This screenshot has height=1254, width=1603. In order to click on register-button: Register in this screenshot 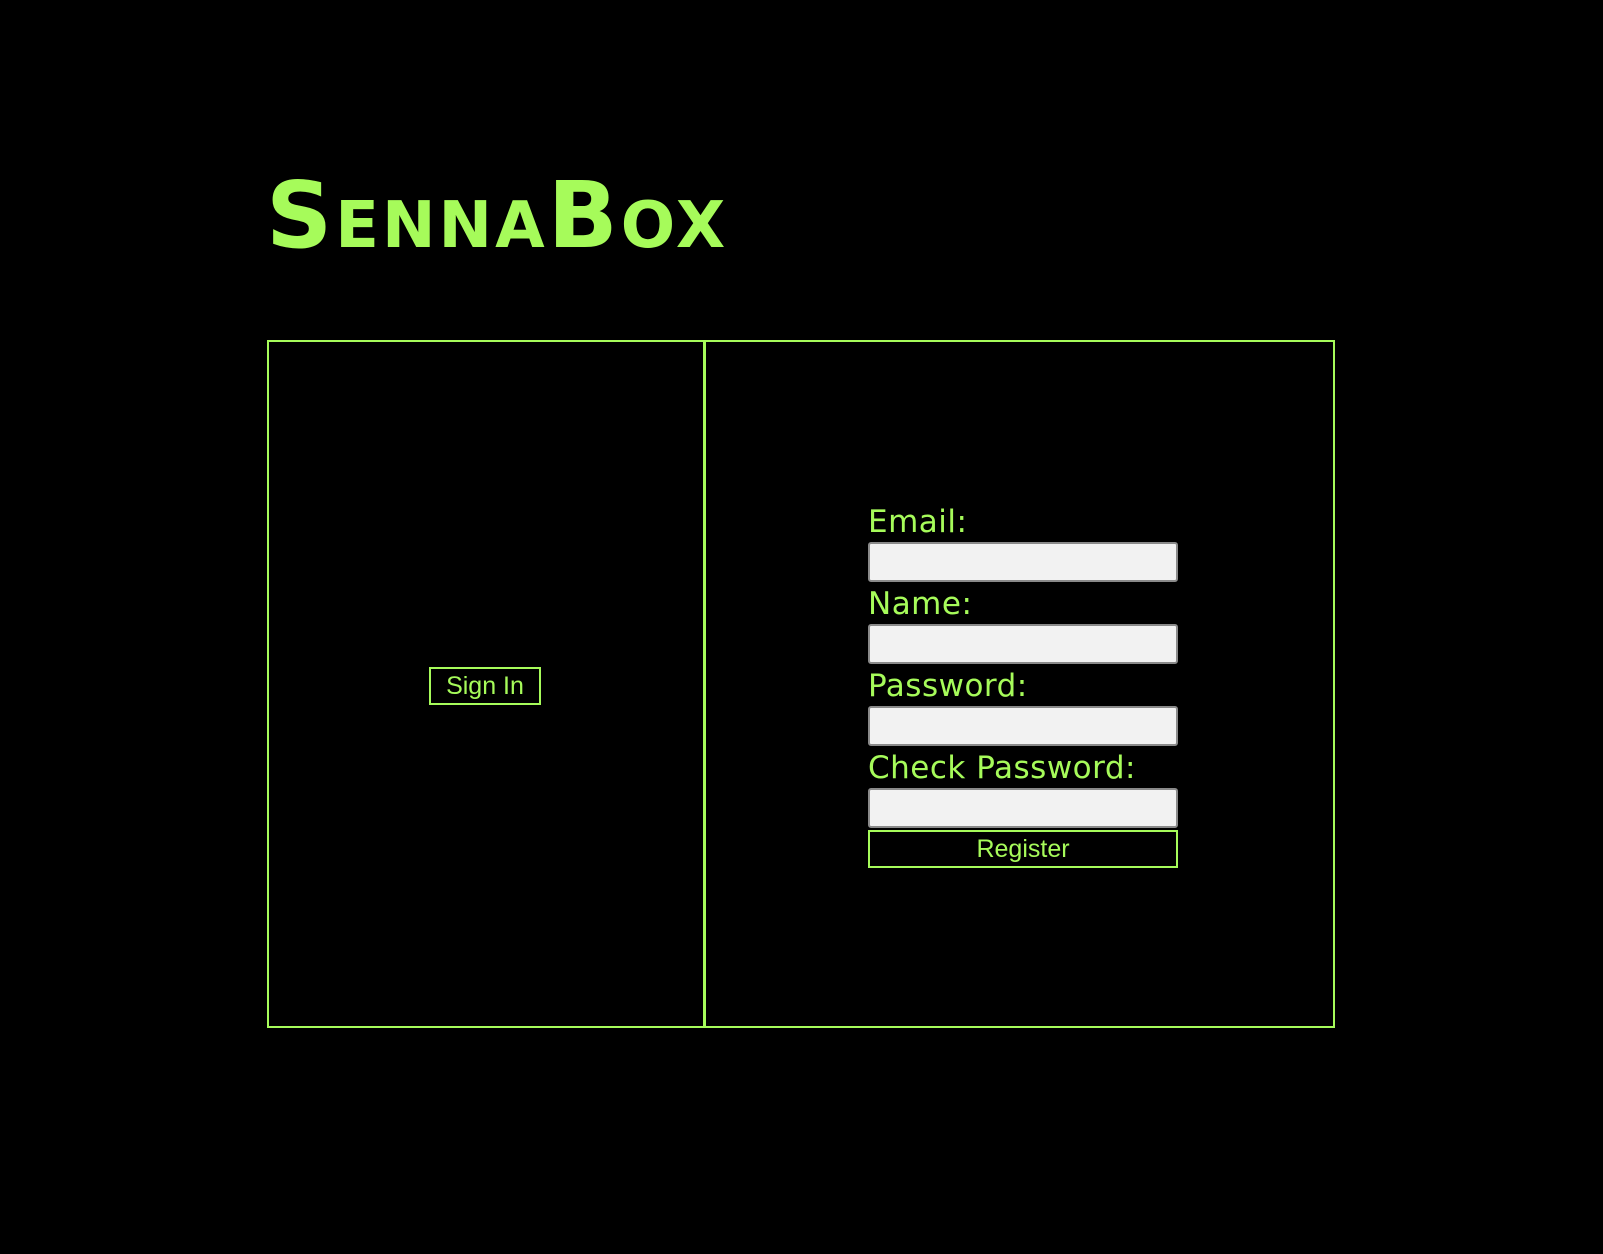, I will do `click(1023, 849)`.